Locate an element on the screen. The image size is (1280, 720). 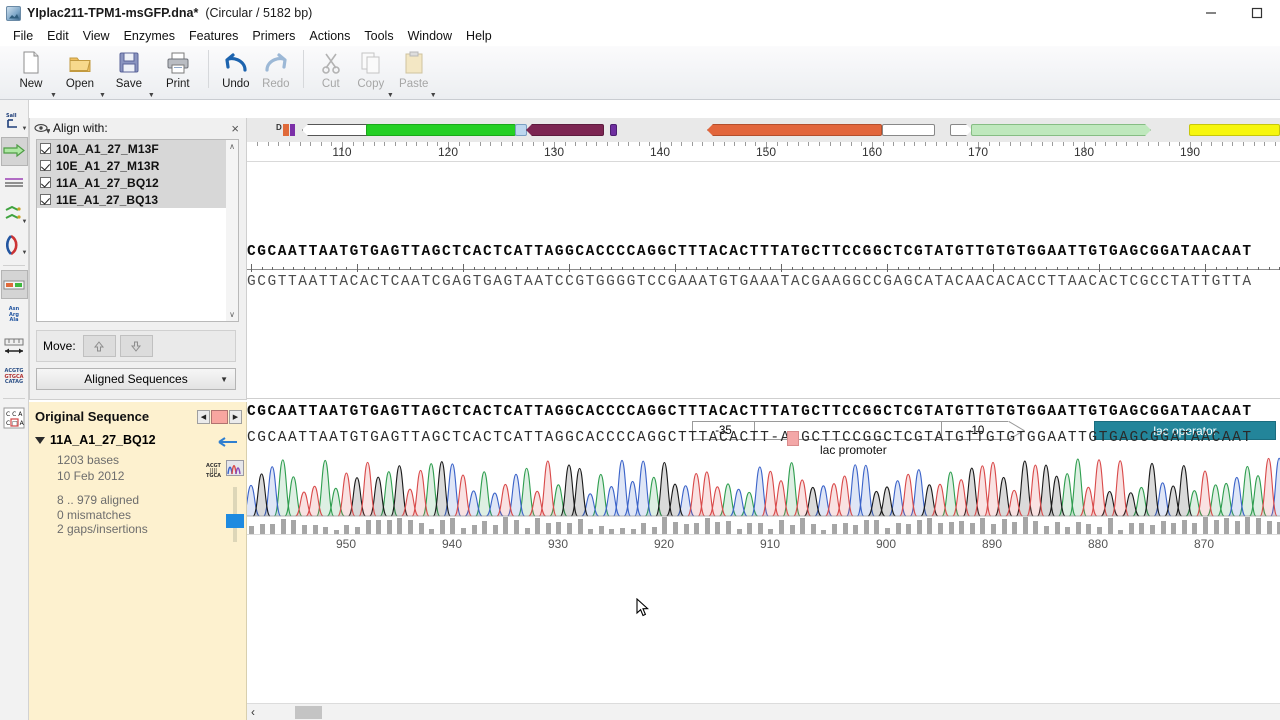
move-up-button is located at coordinates (99, 346).